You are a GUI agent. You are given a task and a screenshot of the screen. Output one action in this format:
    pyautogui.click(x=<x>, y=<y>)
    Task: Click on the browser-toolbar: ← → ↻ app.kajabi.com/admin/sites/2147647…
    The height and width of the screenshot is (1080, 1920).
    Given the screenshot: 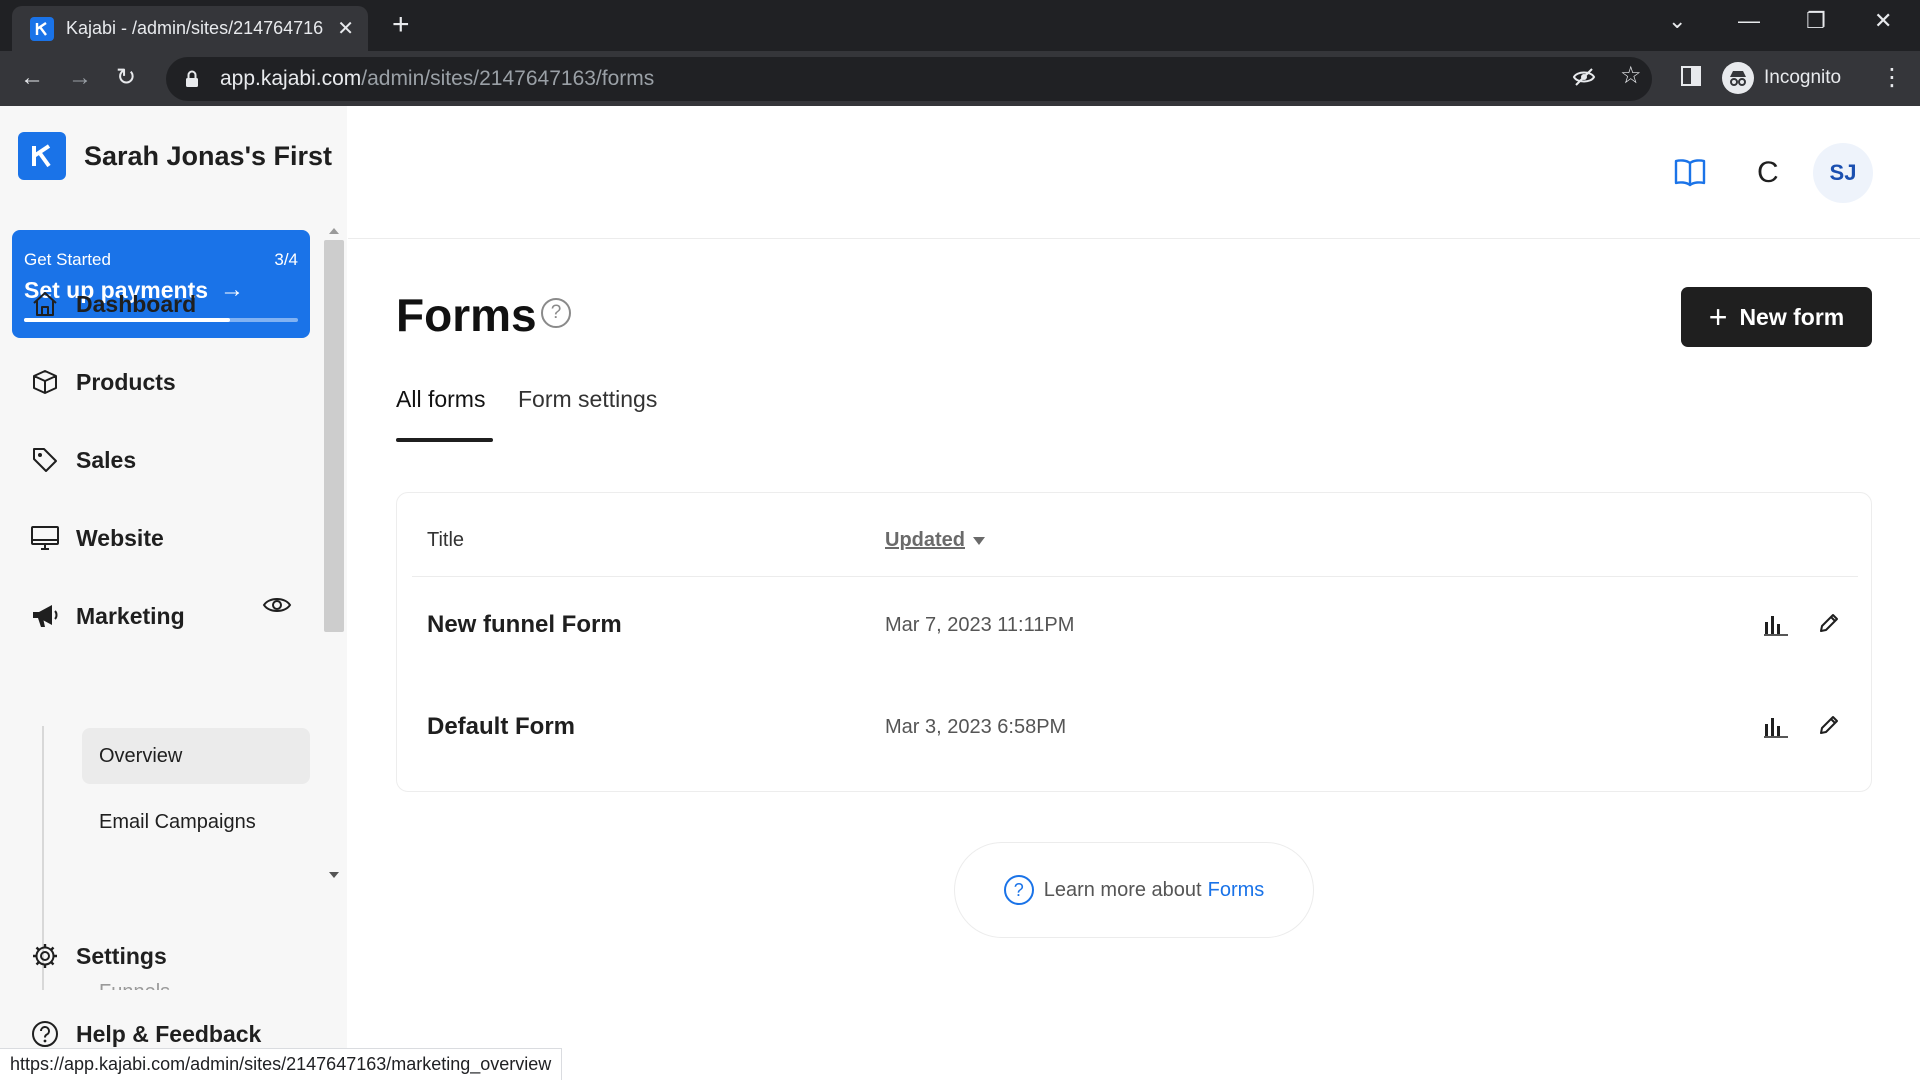 What is the action you would take?
    pyautogui.click(x=960, y=78)
    